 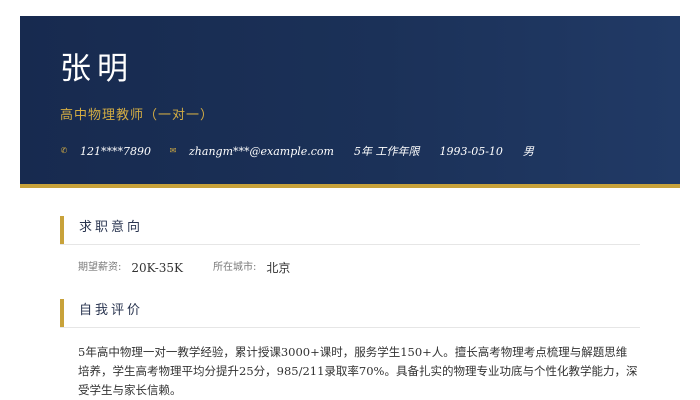 I want to click on mail-icon: ✉, so click(x=173, y=150).